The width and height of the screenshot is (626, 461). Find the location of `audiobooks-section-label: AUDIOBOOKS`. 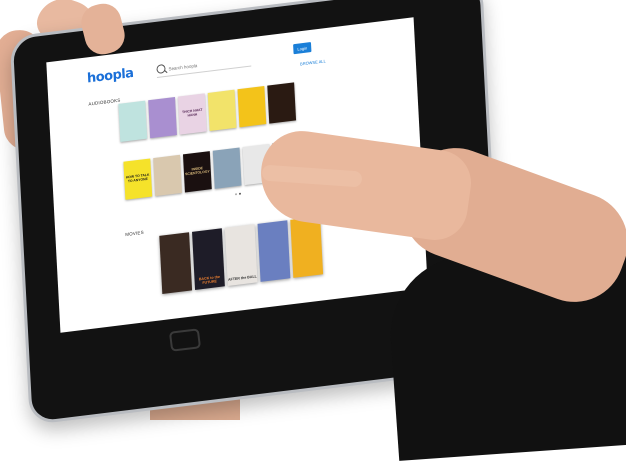

audiobooks-section-label: AUDIOBOOKS is located at coordinates (104, 102).